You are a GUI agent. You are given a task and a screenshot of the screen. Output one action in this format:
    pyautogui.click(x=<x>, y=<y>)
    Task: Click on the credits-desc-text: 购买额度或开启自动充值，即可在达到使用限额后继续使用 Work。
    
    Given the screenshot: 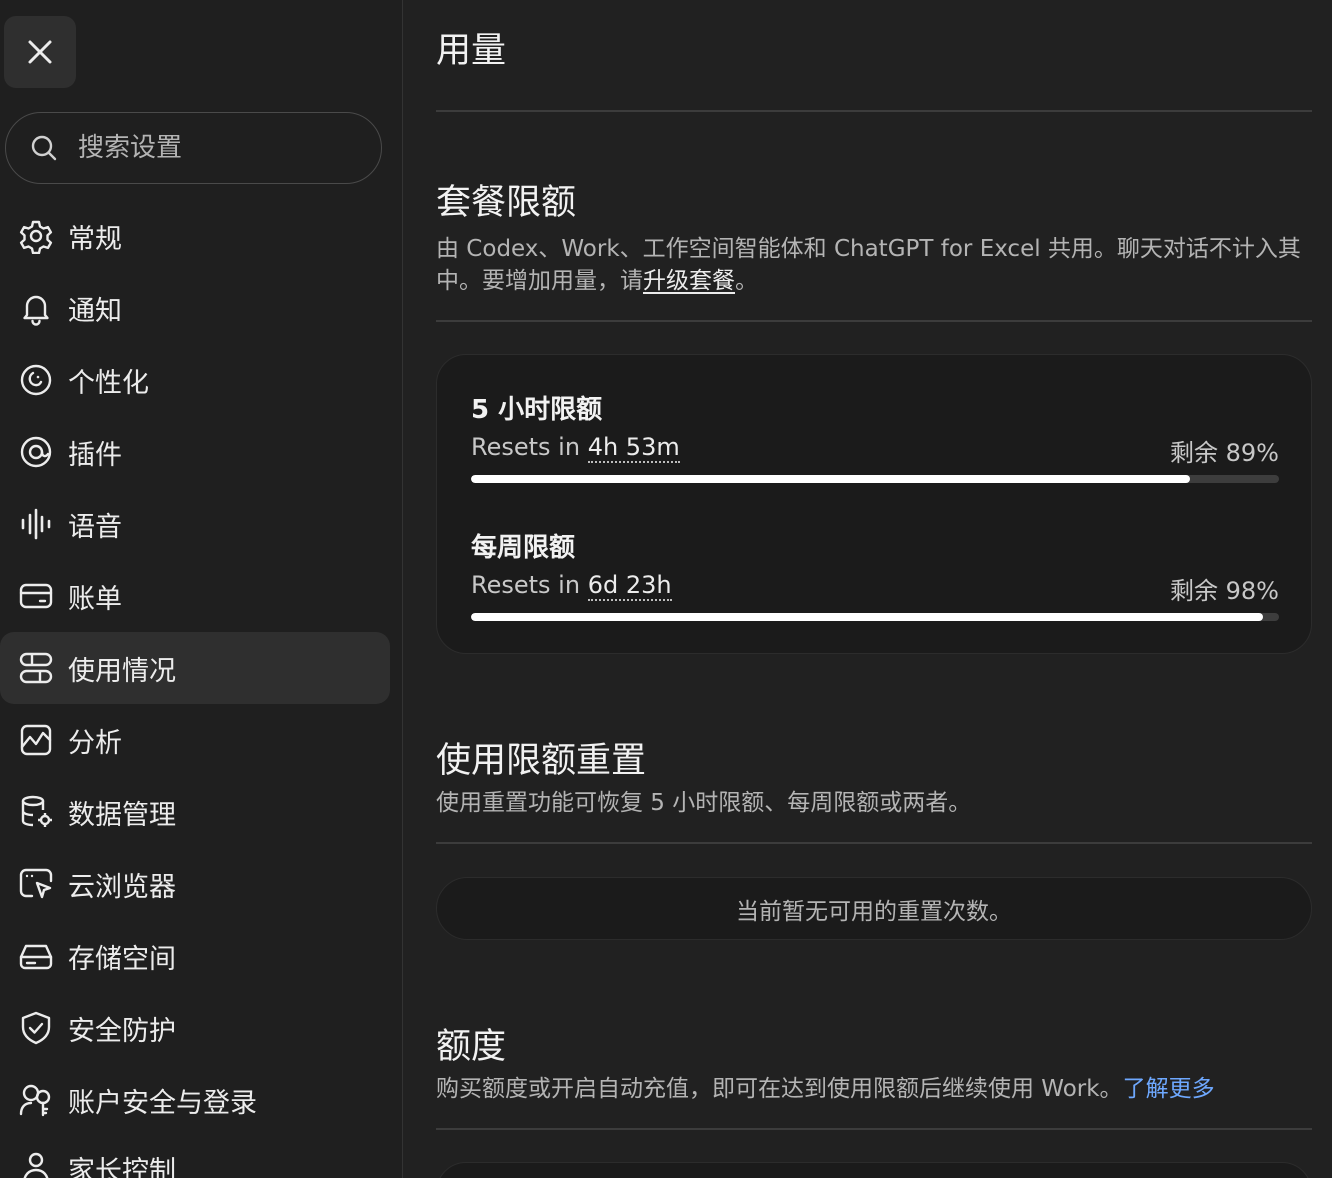 What is the action you would take?
    pyautogui.click(x=779, y=1089)
    